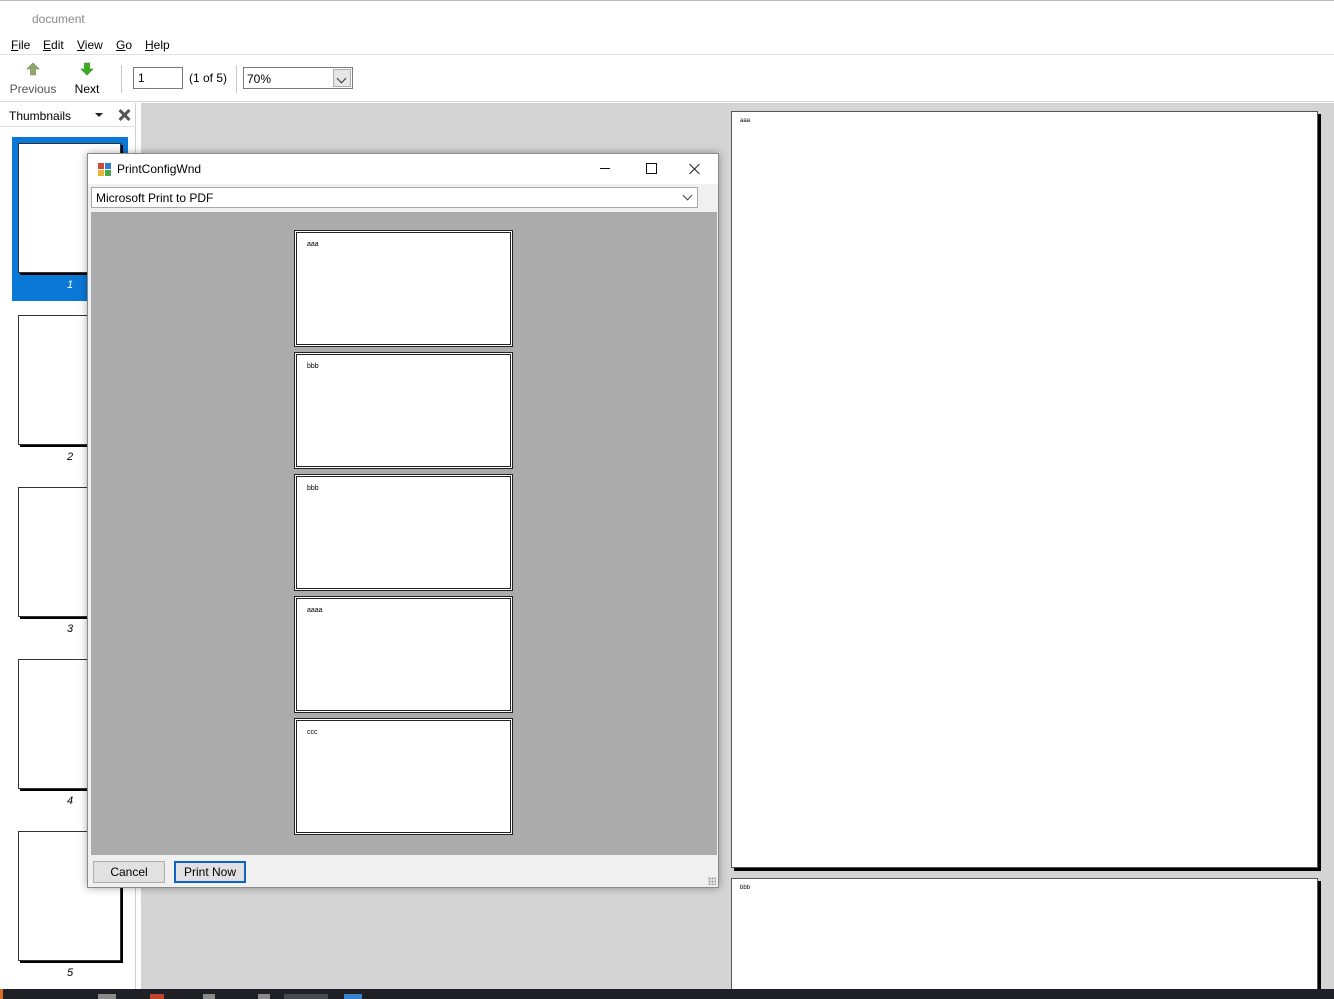 This screenshot has height=999, width=1334. What do you see at coordinates (667, 17) in the screenshot?
I see `window-titlebar: document` at bounding box center [667, 17].